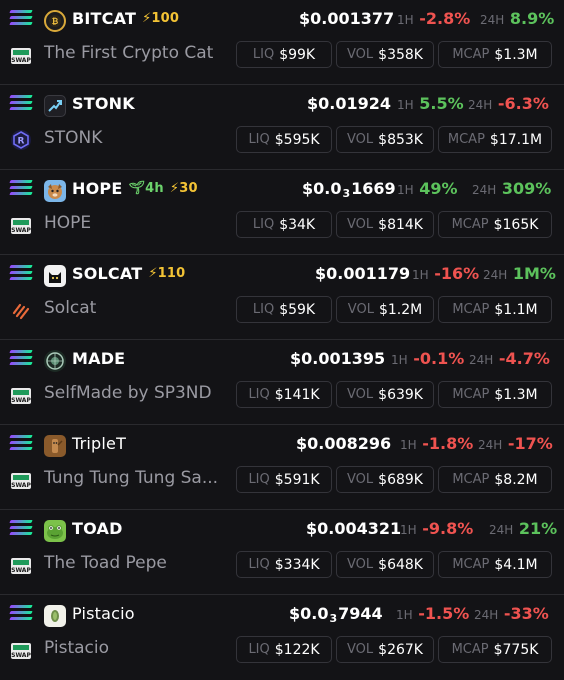 The height and width of the screenshot is (680, 564). Describe the element at coordinates (346, 193) in the screenshot. I see `price-zero-count: 3` at that location.